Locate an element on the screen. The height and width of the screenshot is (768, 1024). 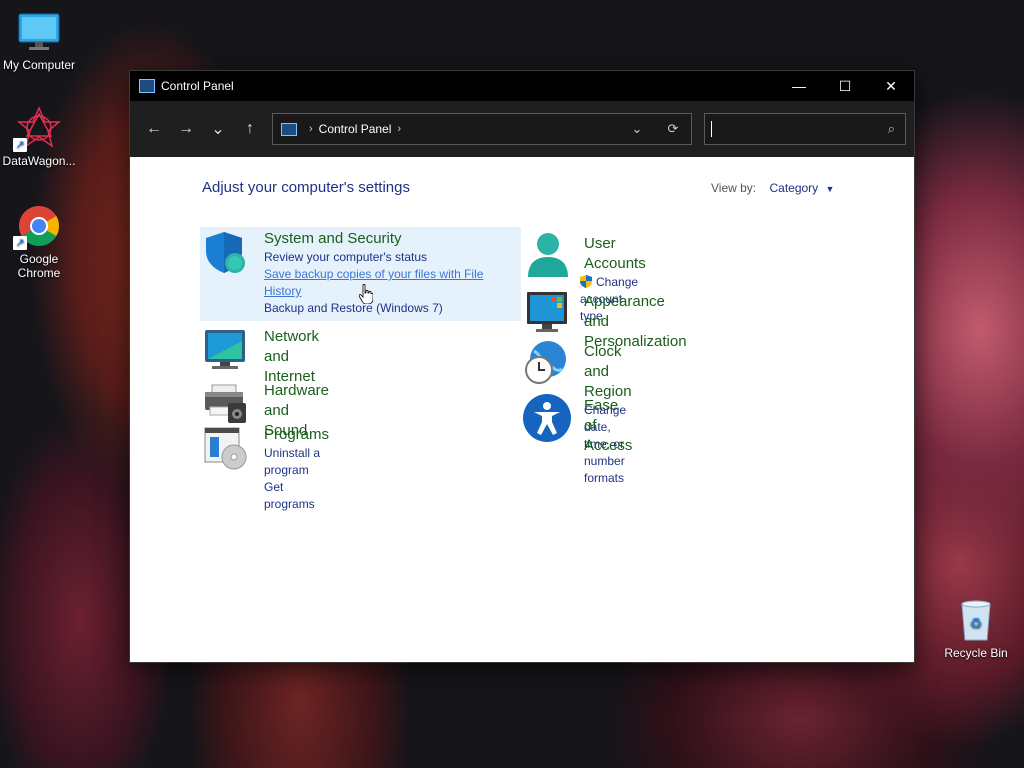
chrome-icon: ↗ is located at coordinates (37, 227).